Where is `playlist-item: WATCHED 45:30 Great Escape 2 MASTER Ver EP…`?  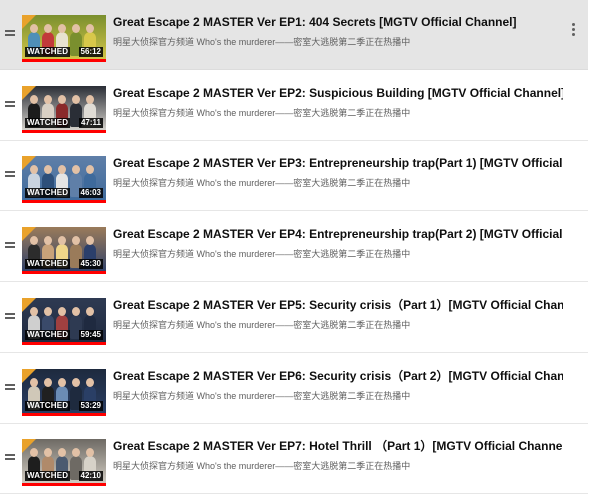
playlist-item: WATCHED 45:30 Great Escape 2 MASTER Ver EP… is located at coordinates (294, 247).